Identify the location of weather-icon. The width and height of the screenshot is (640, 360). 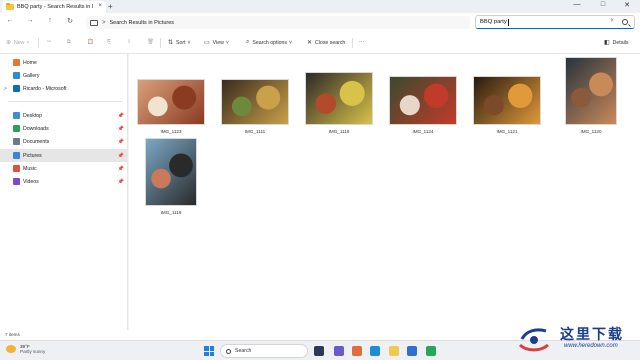
(11, 349).